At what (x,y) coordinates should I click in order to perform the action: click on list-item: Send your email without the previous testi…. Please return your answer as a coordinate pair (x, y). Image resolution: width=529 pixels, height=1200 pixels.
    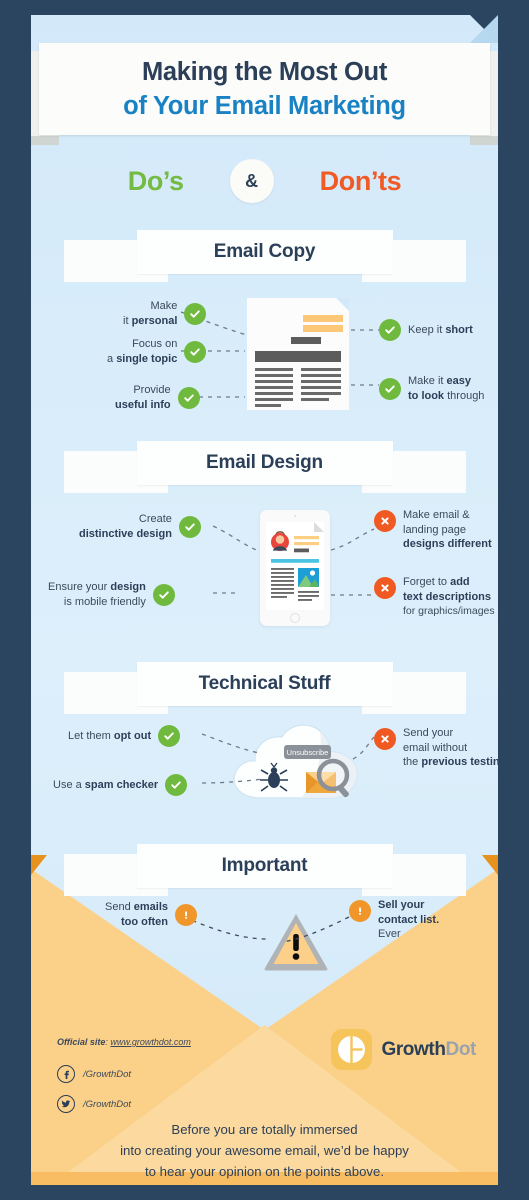
    Looking at the image, I should click on (436, 748).